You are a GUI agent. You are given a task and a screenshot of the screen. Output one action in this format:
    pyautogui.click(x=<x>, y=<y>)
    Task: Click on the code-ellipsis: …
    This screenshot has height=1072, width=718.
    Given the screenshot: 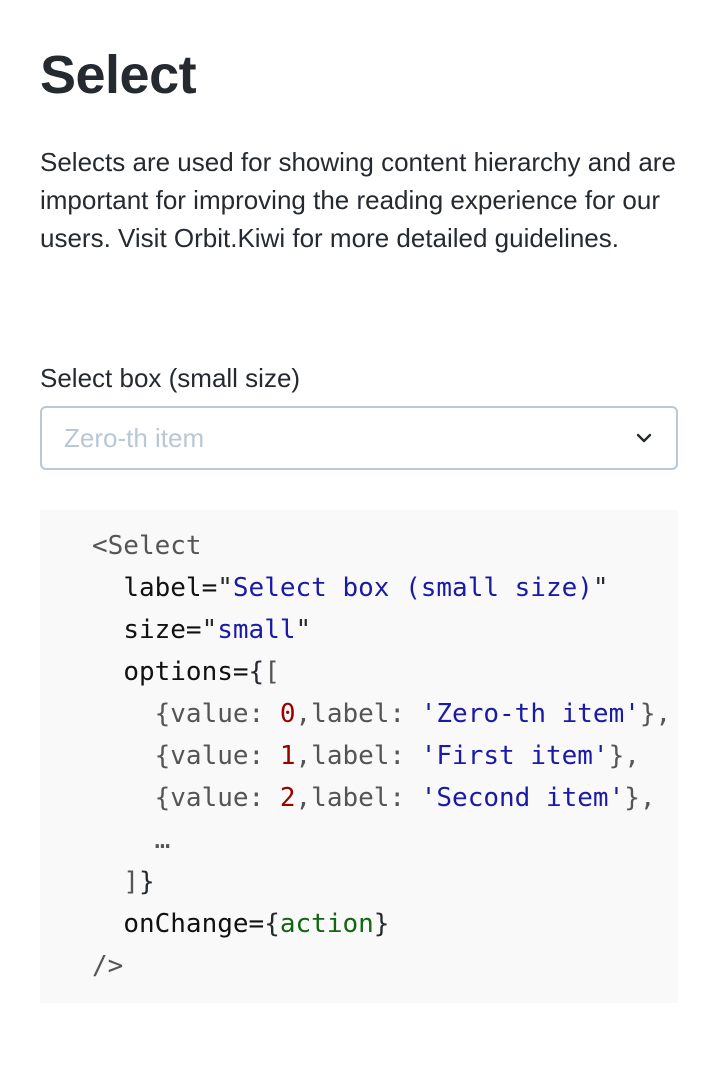 What is the action you would take?
    pyautogui.click(x=162, y=840)
    